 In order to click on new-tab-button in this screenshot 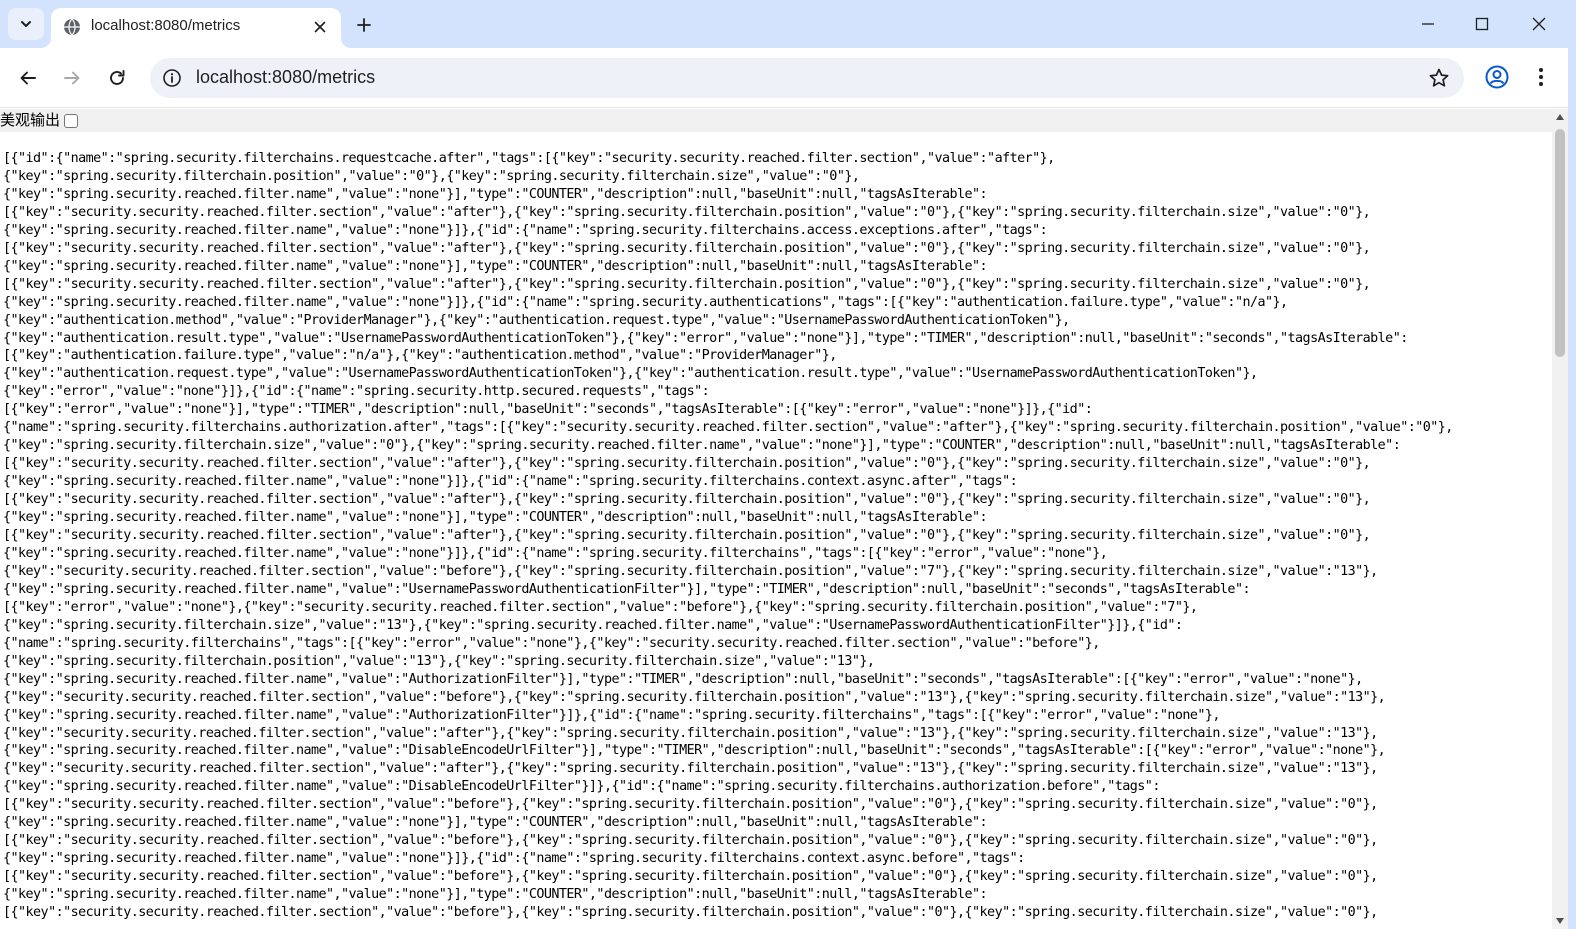, I will do `click(364, 25)`.